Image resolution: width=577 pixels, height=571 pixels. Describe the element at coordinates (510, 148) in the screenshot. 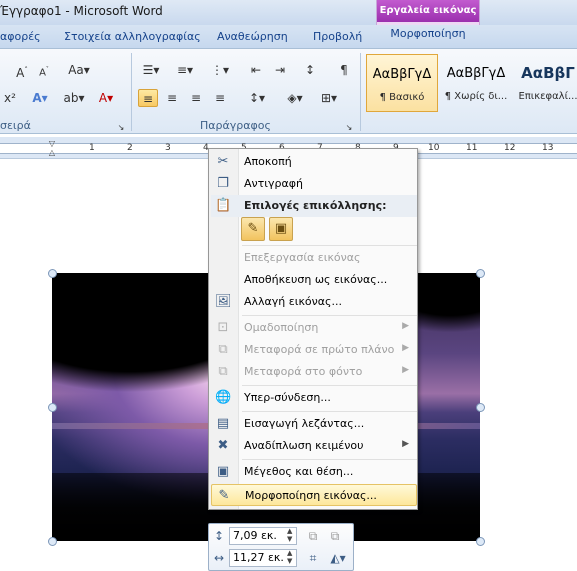

I see `ruler-number: 12` at that location.